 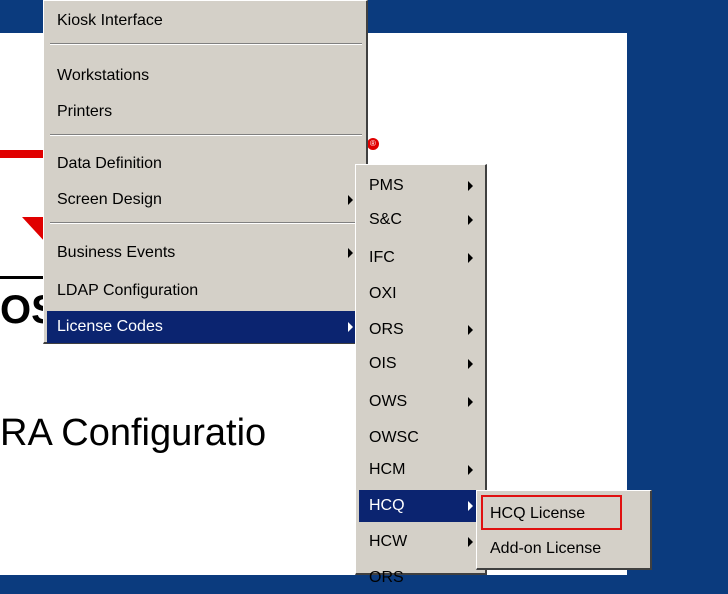 What do you see at coordinates (206, 76) in the screenshot?
I see `menu-item-workstations: Workstations` at bounding box center [206, 76].